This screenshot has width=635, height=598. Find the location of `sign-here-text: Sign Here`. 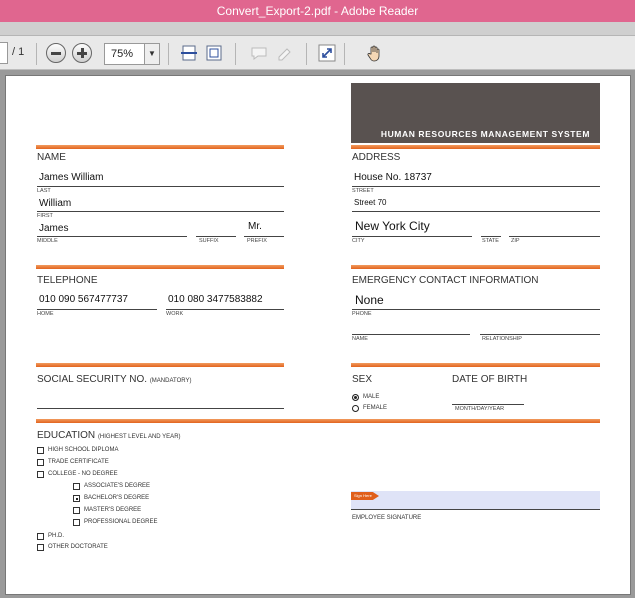

sign-here-text: Sign Here is located at coordinates (363, 495).